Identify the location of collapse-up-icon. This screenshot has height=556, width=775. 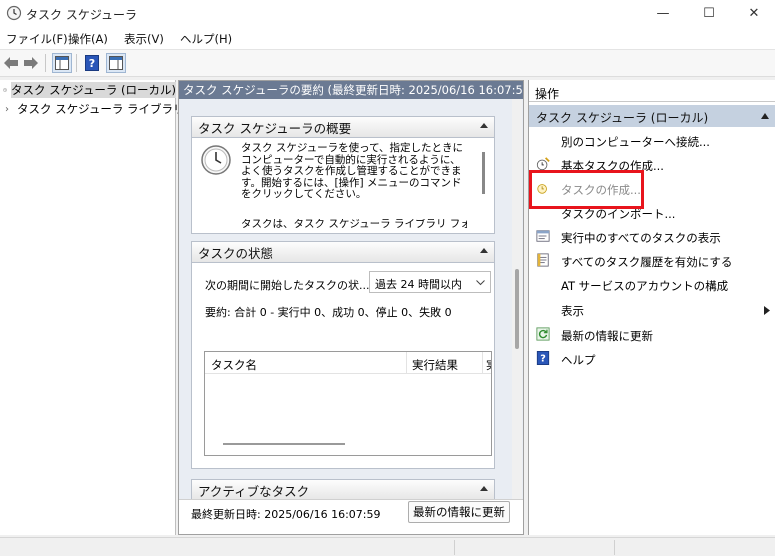
(765, 116).